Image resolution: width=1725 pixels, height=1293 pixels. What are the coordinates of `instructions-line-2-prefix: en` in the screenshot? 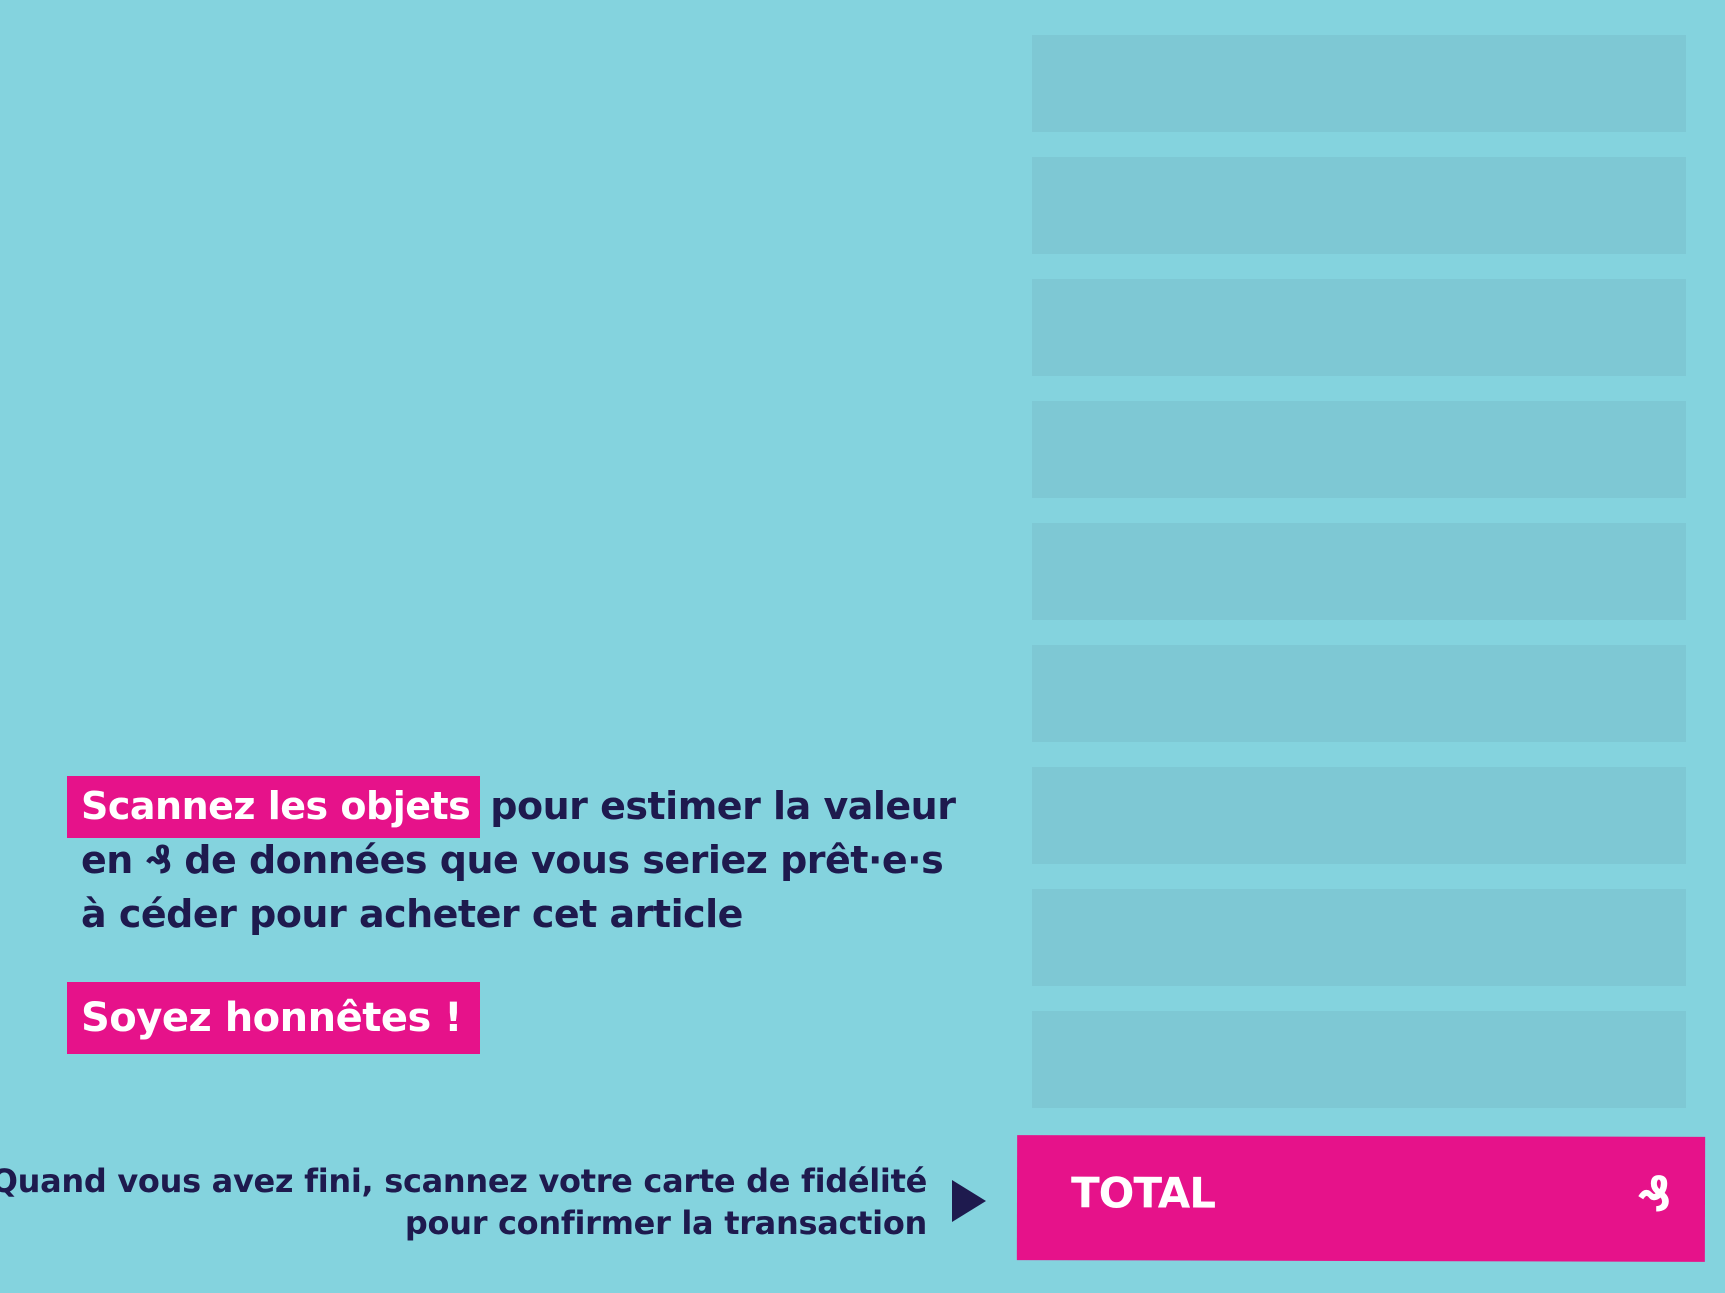 It's located at (107, 860).